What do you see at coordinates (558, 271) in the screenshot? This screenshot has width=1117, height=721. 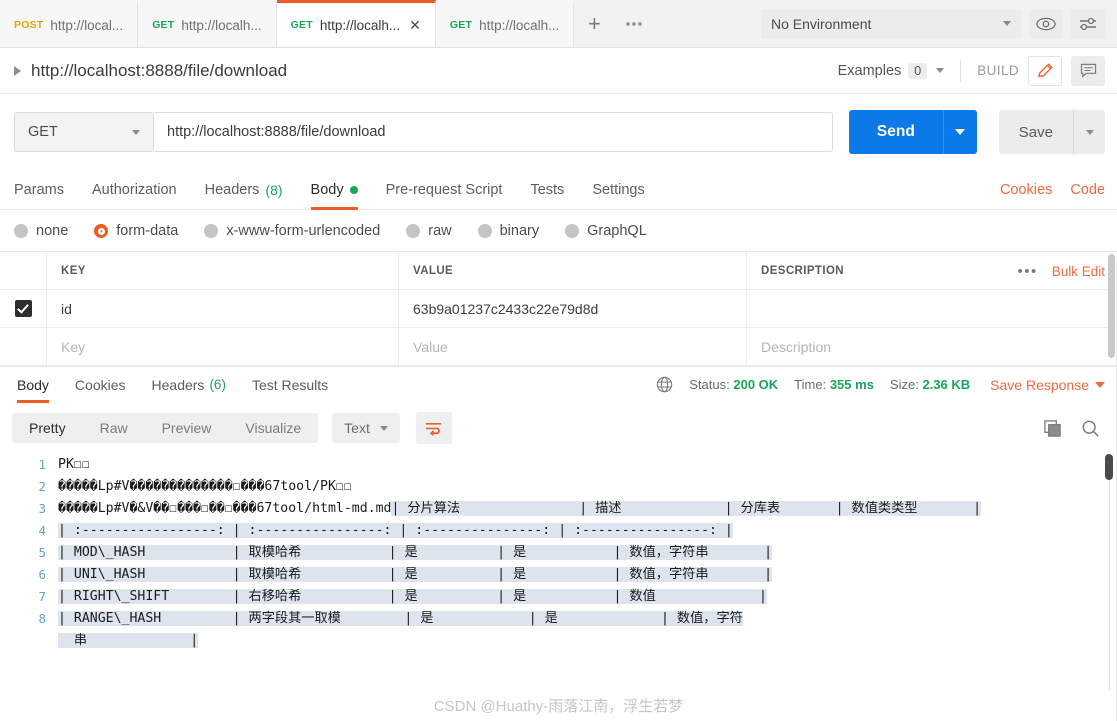 I see `table-header-row: KEY VALUE DESCRIPTION ••• Bulk Edit` at bounding box center [558, 271].